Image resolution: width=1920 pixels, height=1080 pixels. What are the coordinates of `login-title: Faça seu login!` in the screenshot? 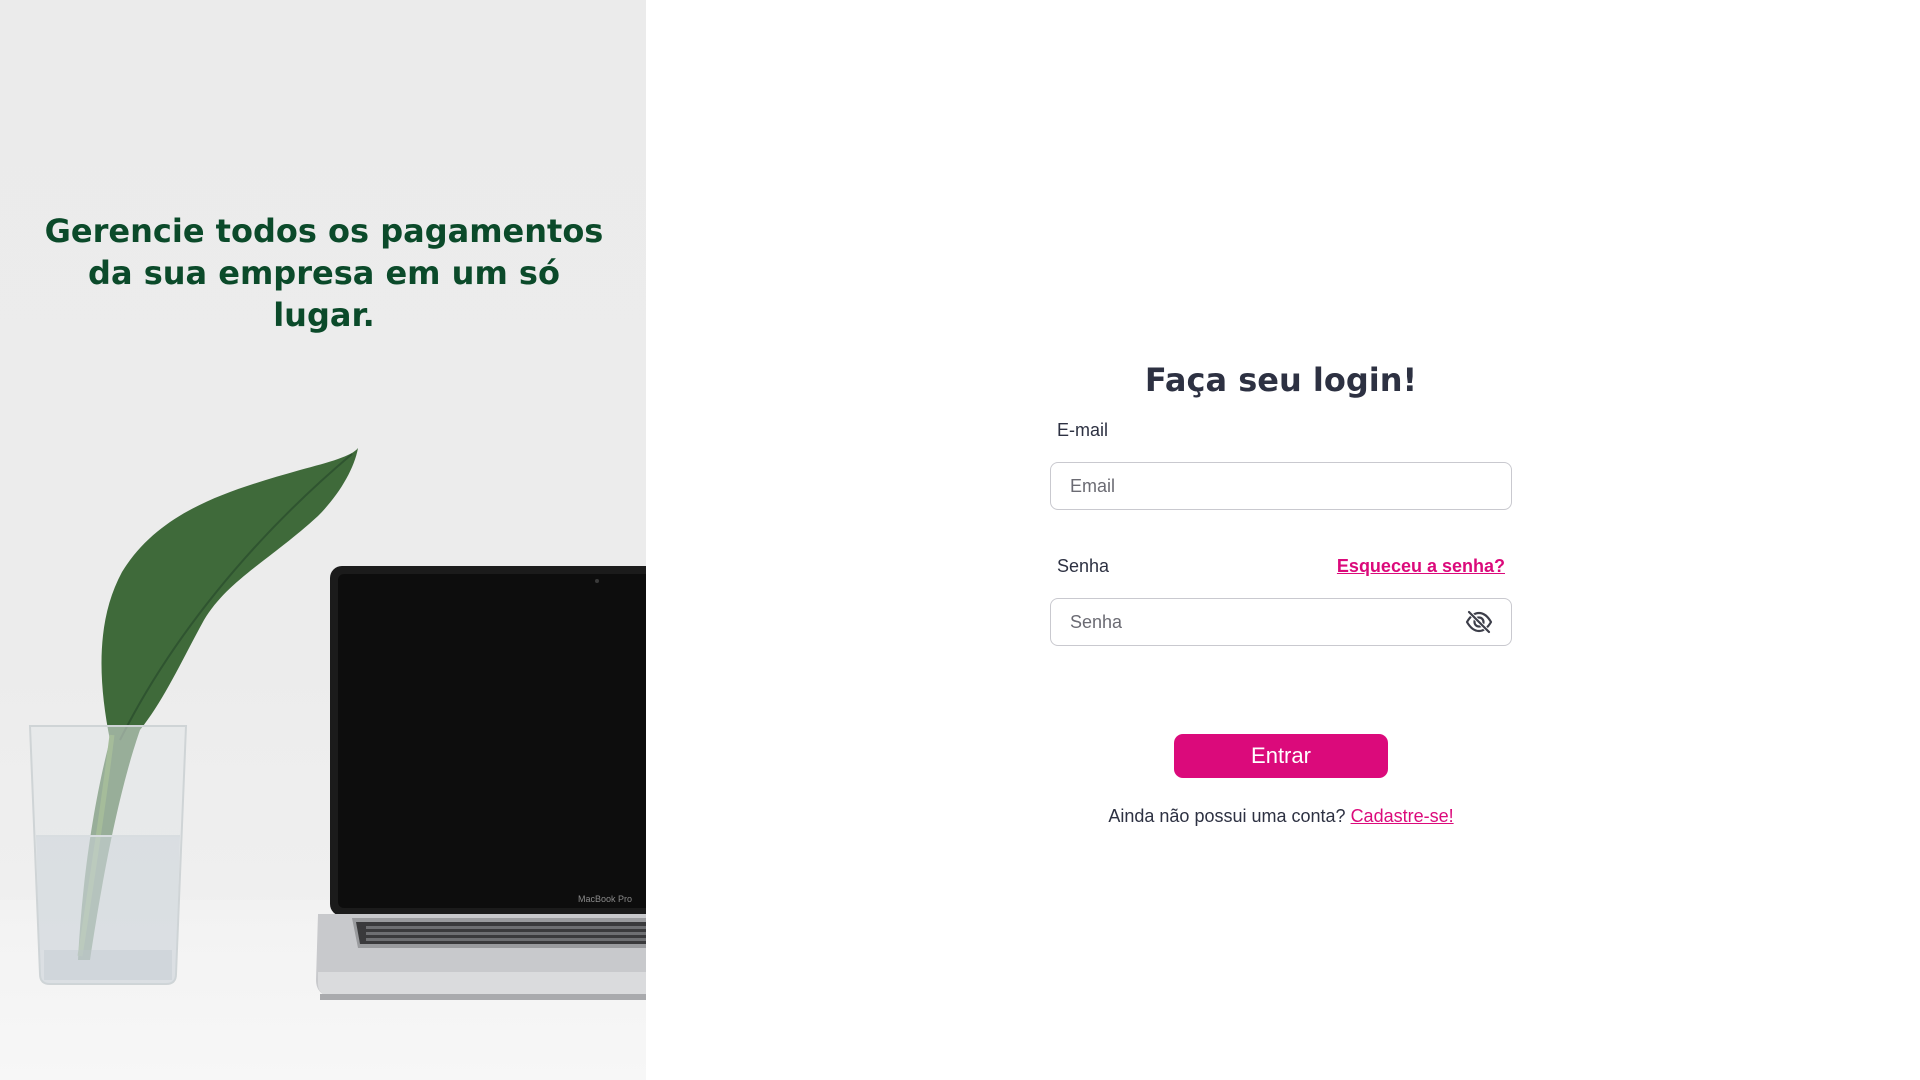 It's located at (1281, 380).